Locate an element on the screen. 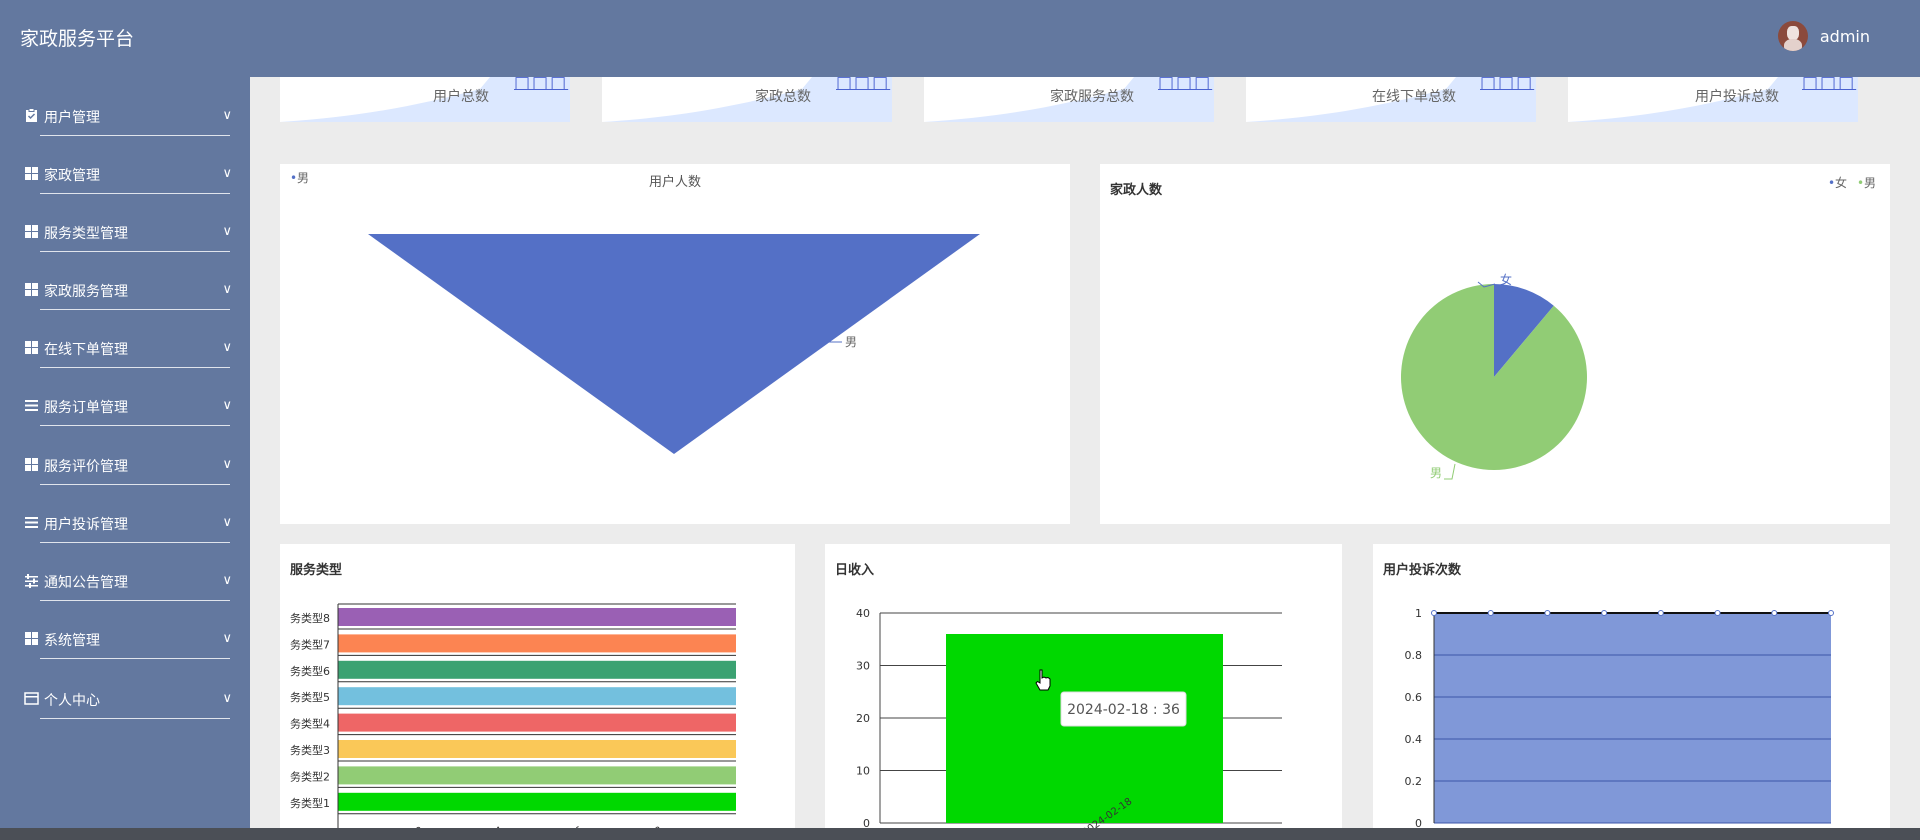 The height and width of the screenshot is (840, 1920). category-label: 务类型1 is located at coordinates (310, 803).